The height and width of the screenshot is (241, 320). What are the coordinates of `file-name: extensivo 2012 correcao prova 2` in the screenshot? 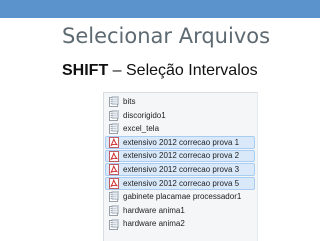 It's located at (181, 156).